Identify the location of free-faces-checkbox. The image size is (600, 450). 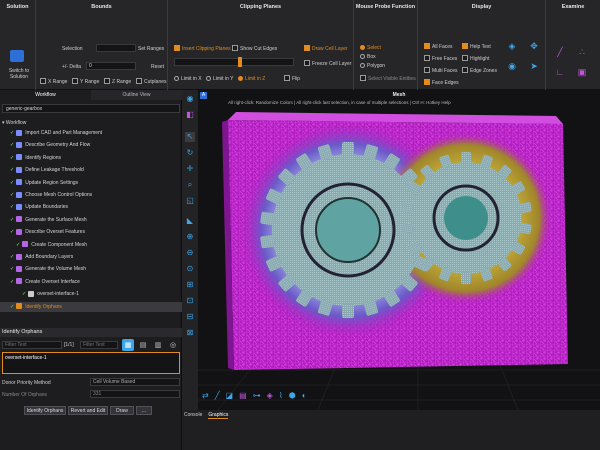
(427, 58).